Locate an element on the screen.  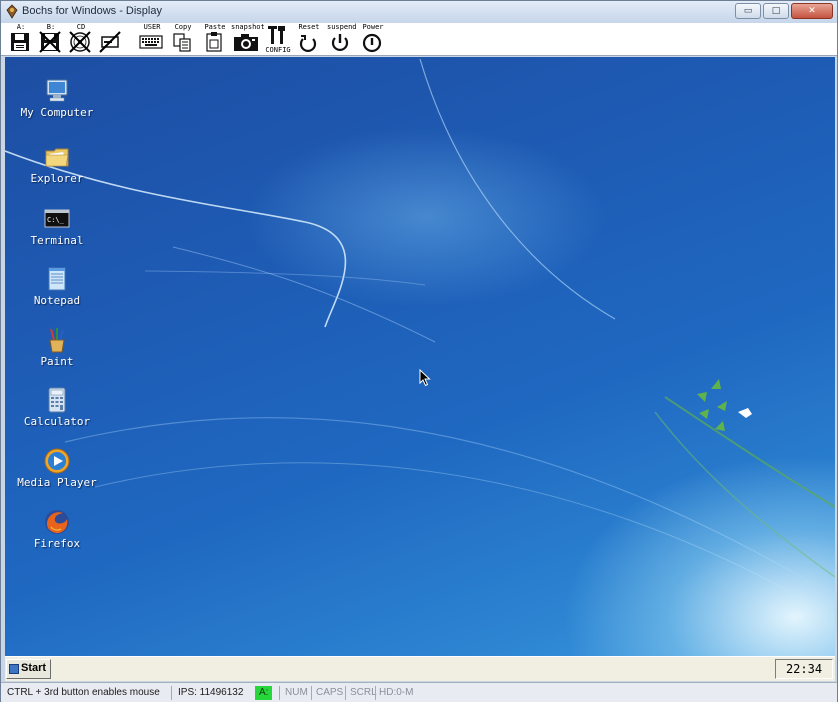
ips-counter: IPS: 11496132 is located at coordinates (207, 693).